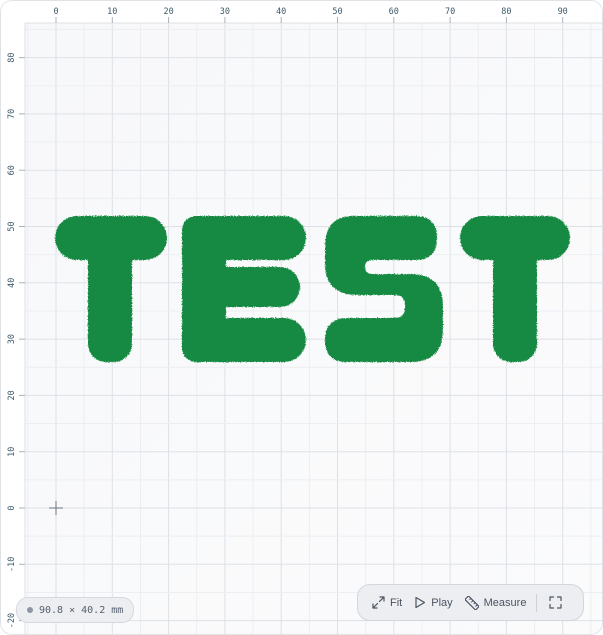  Describe the element at coordinates (505, 602) in the screenshot. I see `measure-label: Measure` at that location.